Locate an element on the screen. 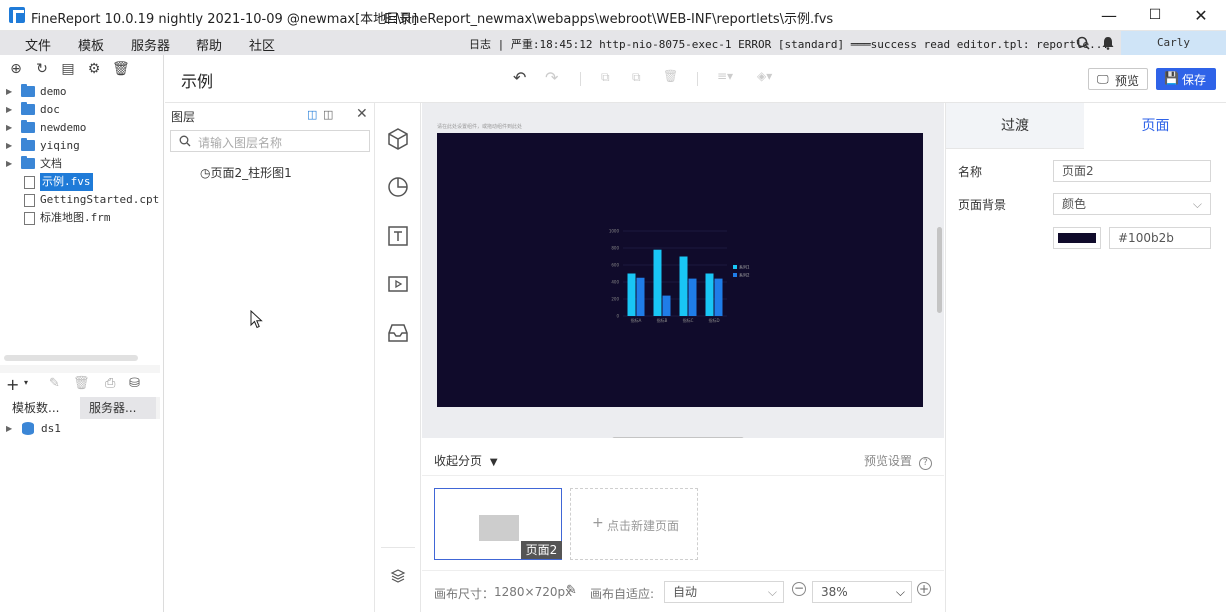 This screenshot has width=1226, height=612. datasource-item: ▶ ds1 is located at coordinates (80, 429).